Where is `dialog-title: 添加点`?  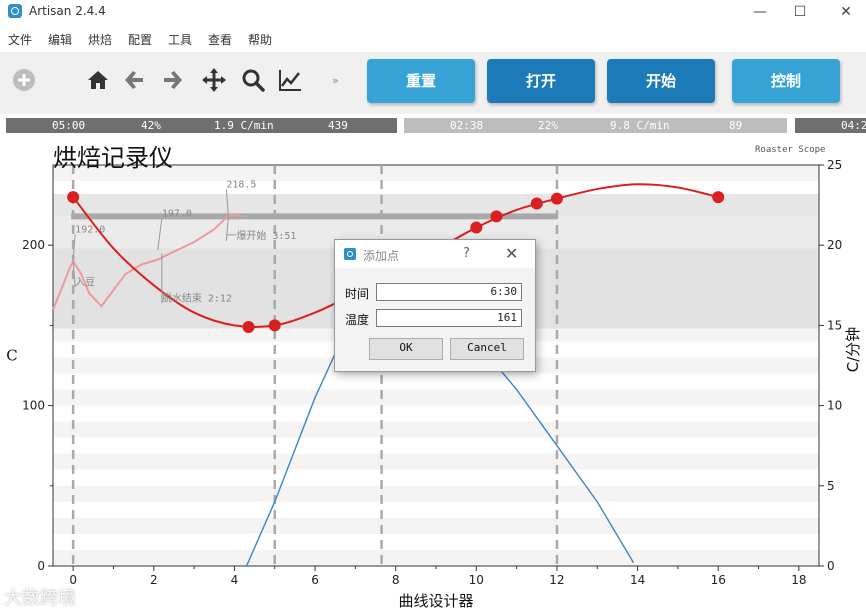
dialog-title: 添加点 is located at coordinates (381, 256).